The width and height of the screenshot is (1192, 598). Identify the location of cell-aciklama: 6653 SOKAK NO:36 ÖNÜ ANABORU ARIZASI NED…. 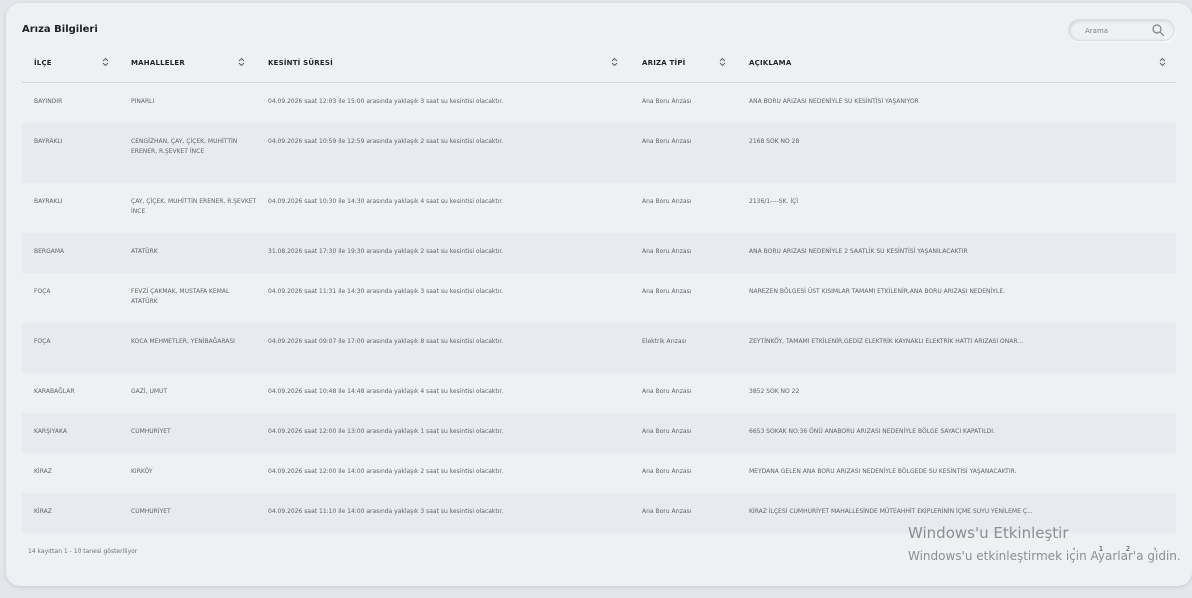
(872, 431).